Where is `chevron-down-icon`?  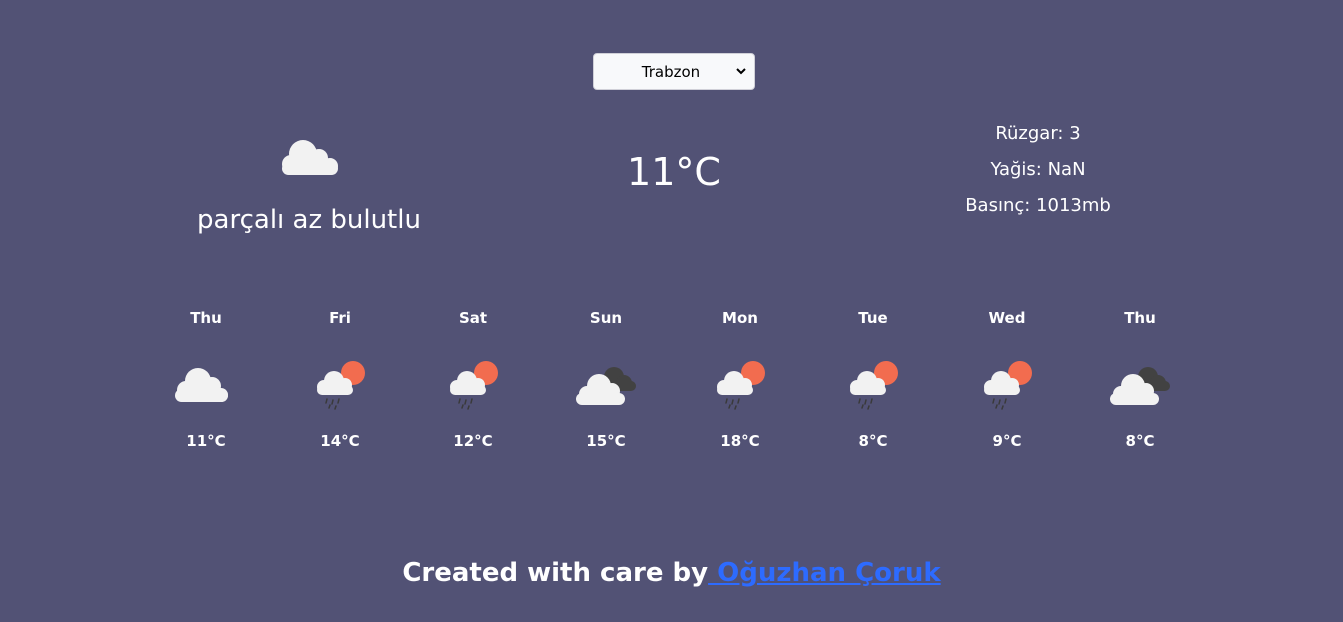 chevron-down-icon is located at coordinates (741, 71).